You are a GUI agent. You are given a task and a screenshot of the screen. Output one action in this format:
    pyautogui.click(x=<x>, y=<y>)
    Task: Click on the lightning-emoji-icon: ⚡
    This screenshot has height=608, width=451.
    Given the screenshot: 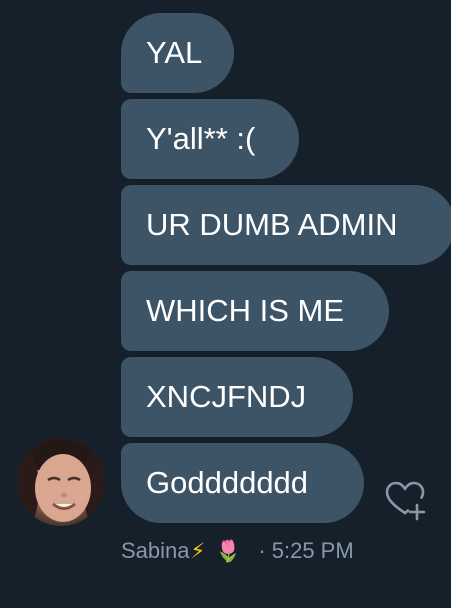 What is the action you would take?
    pyautogui.click(x=198, y=551)
    